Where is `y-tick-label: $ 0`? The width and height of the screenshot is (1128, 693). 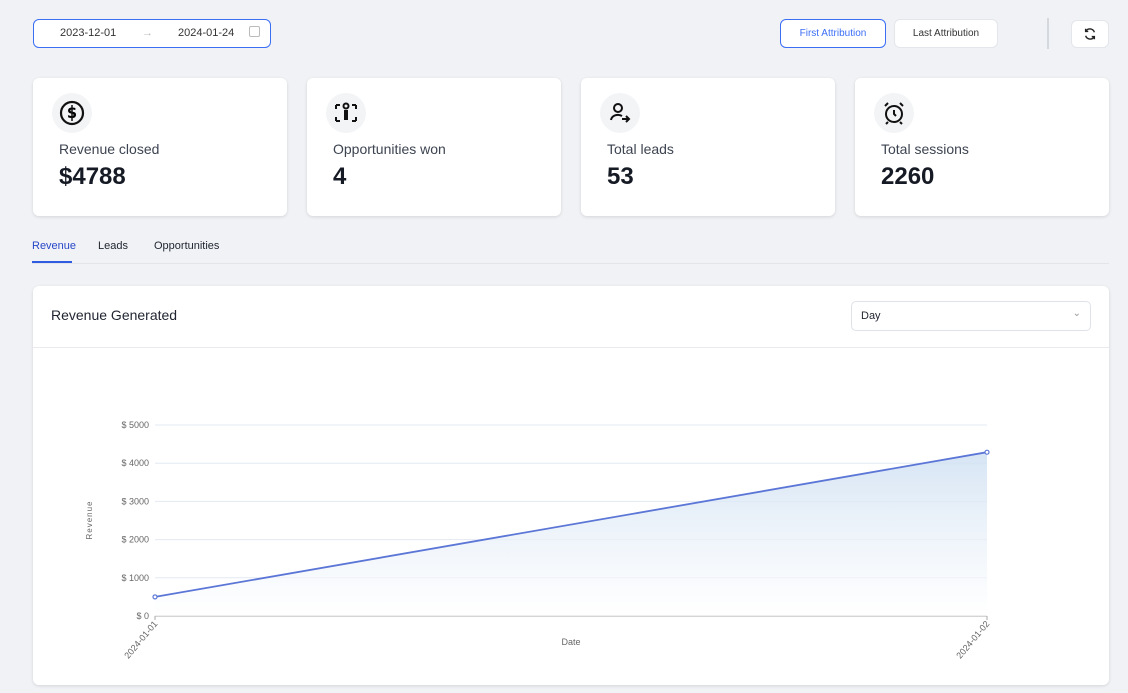
y-tick-label: $ 0 is located at coordinates (142, 616).